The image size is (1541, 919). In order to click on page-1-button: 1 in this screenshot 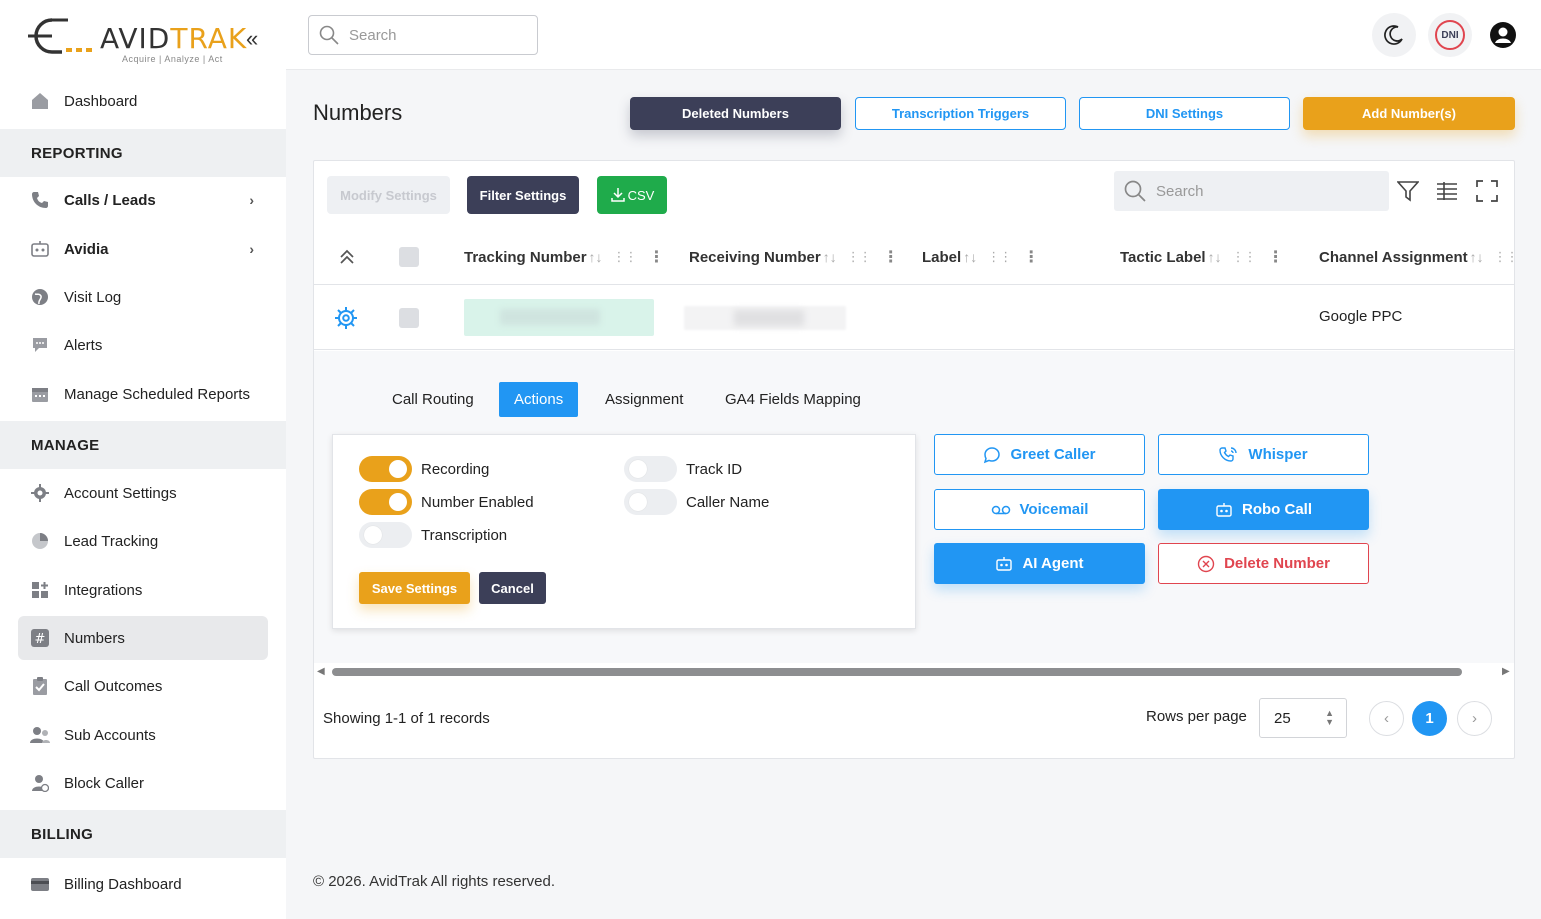, I will do `click(1429, 718)`.